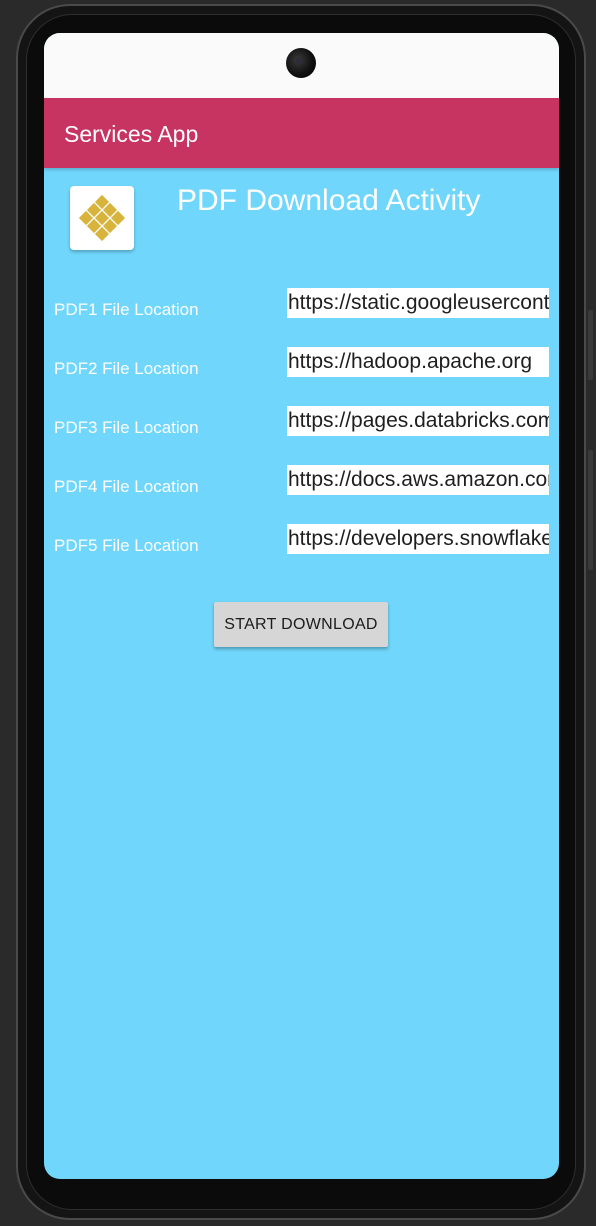  I want to click on pdf4-url-field, so click(418, 480).